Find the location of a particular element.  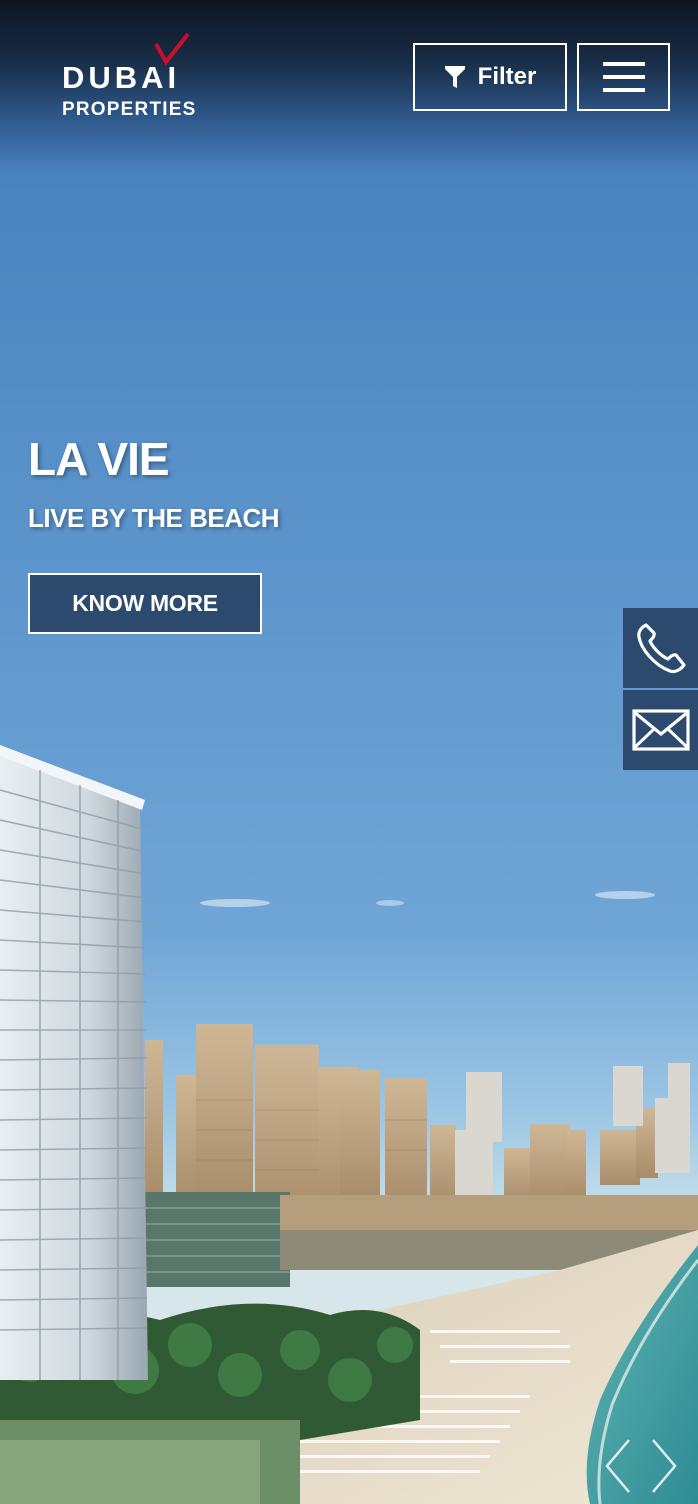

chevron-left-icon is located at coordinates (617, 1466).